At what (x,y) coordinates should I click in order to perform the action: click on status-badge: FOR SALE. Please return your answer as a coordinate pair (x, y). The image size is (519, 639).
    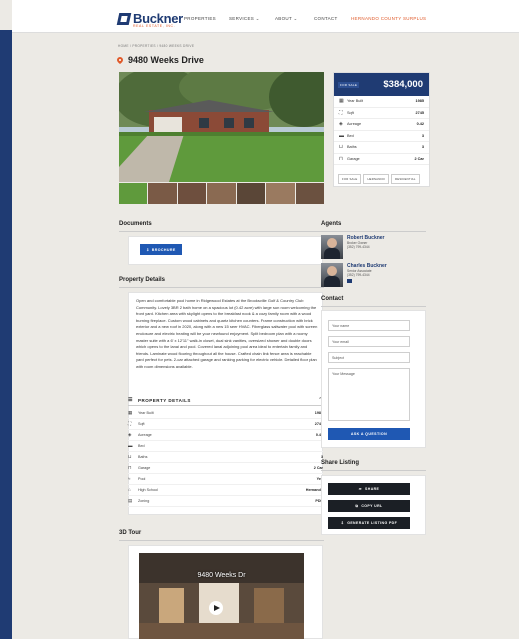
    Looking at the image, I should click on (349, 85).